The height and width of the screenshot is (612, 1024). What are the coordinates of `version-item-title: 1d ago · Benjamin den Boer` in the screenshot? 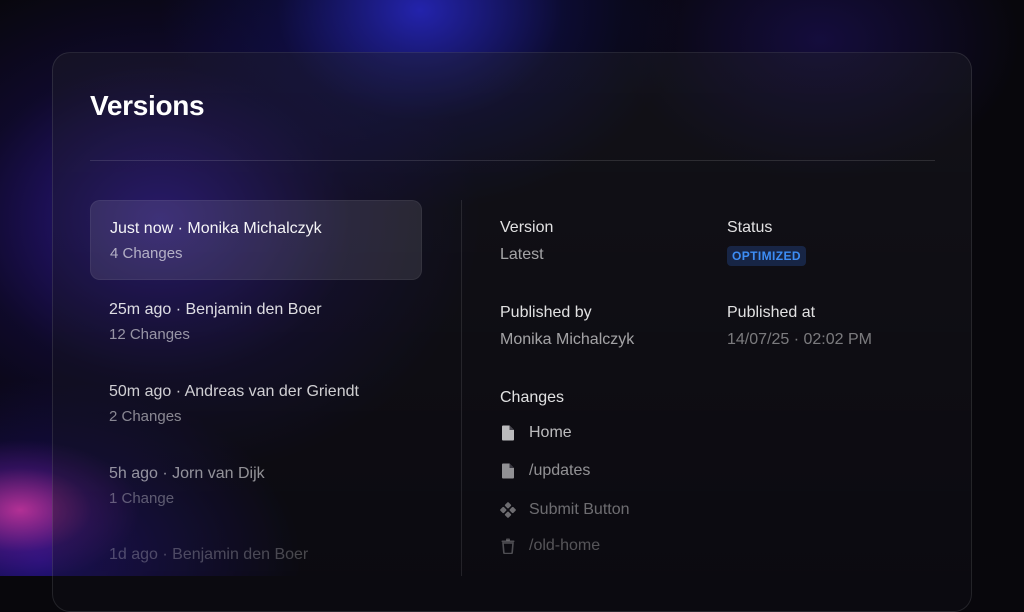 It's located at (209, 554).